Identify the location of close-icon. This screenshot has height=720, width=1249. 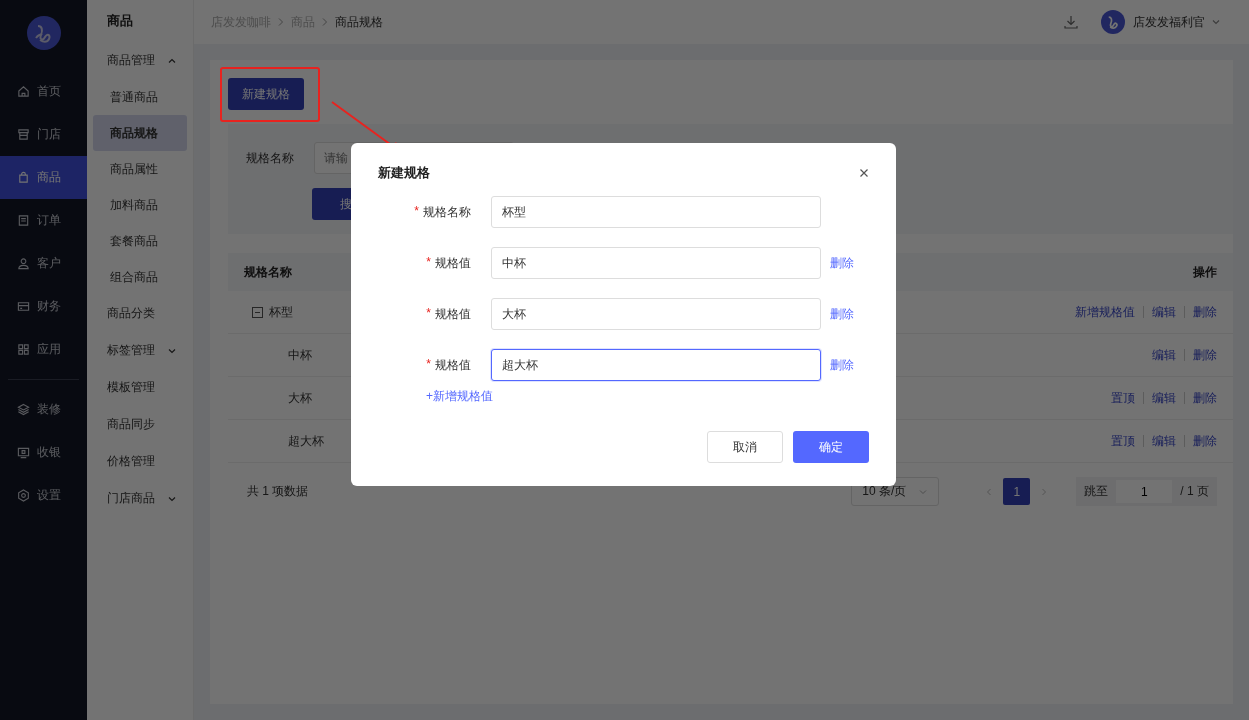
(864, 173).